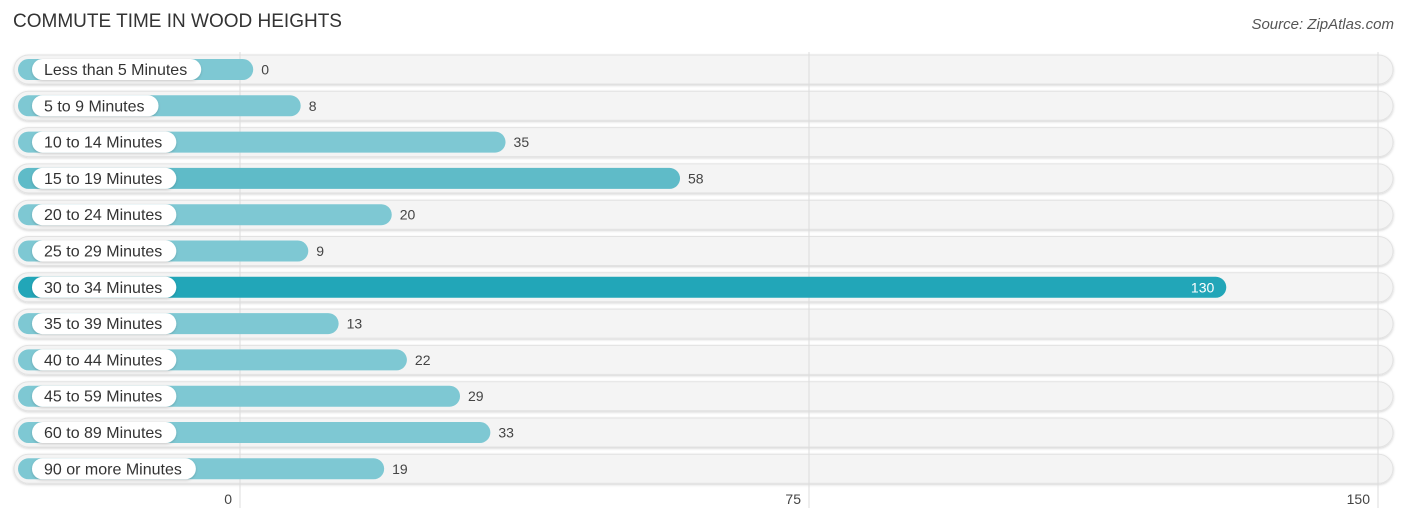 The height and width of the screenshot is (524, 1406). Describe the element at coordinates (167, 106) in the screenshot. I see `bar-group: 5 to 9 Minutes 8` at that location.